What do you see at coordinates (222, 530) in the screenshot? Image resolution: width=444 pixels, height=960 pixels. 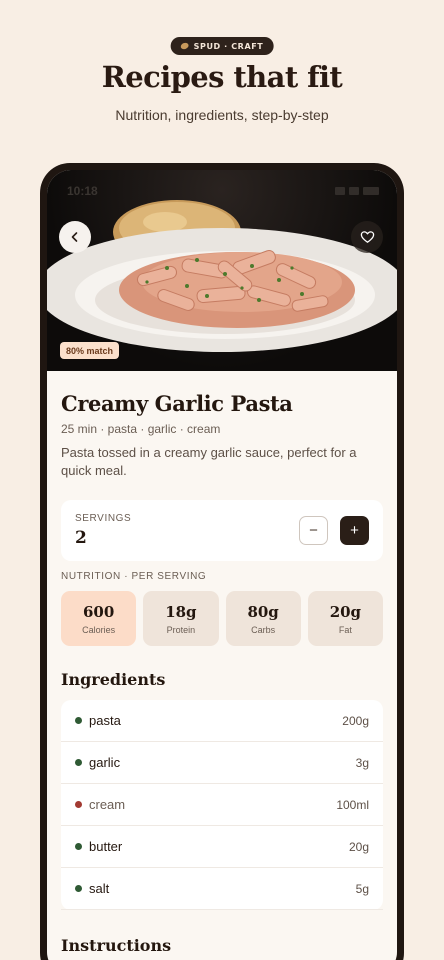 I see `servings-card: SERVINGS 2 − +` at bounding box center [222, 530].